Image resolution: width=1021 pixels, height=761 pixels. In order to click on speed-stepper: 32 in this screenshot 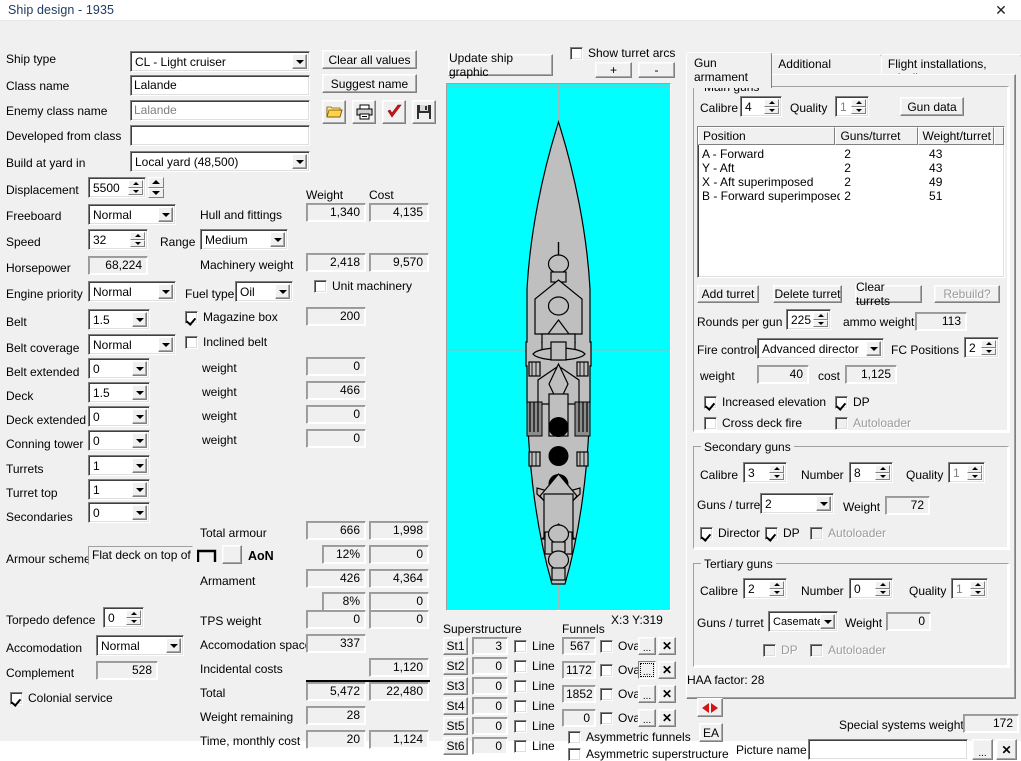, I will do `click(118, 239)`.